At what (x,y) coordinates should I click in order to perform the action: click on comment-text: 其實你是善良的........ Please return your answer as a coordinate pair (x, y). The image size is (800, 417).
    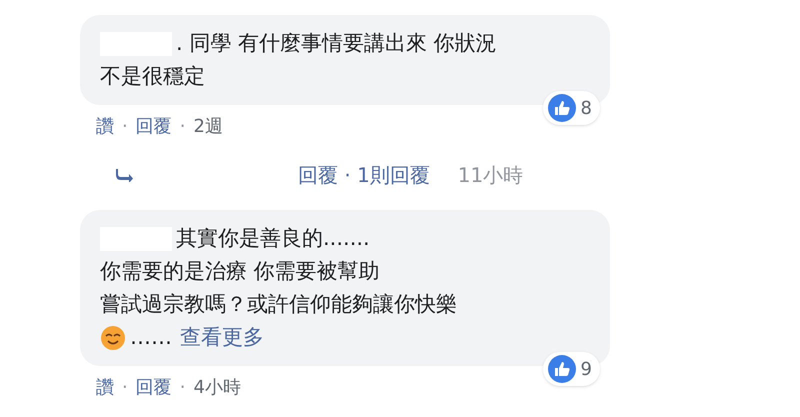
    Looking at the image, I should click on (273, 238).